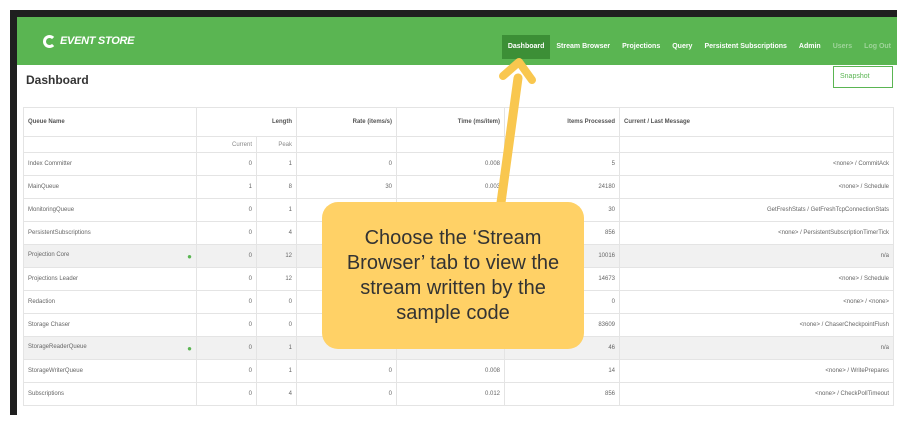 The height and width of the screenshot is (421, 897). I want to click on cell-queue-name: Projection Core ●, so click(110, 256).